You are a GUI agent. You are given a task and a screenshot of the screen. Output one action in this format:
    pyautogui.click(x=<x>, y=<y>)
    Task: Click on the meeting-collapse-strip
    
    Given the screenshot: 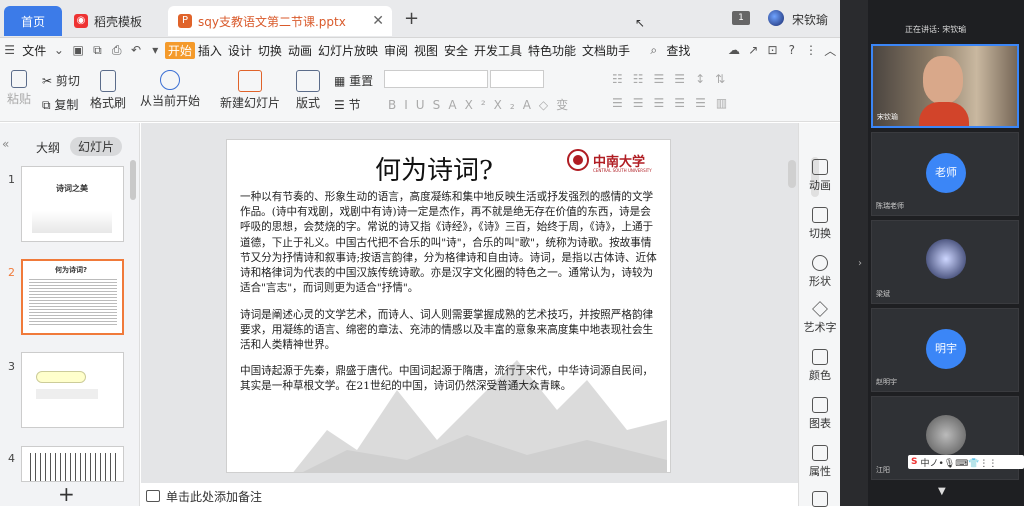 What is the action you would take?
    pyautogui.click(x=854, y=253)
    